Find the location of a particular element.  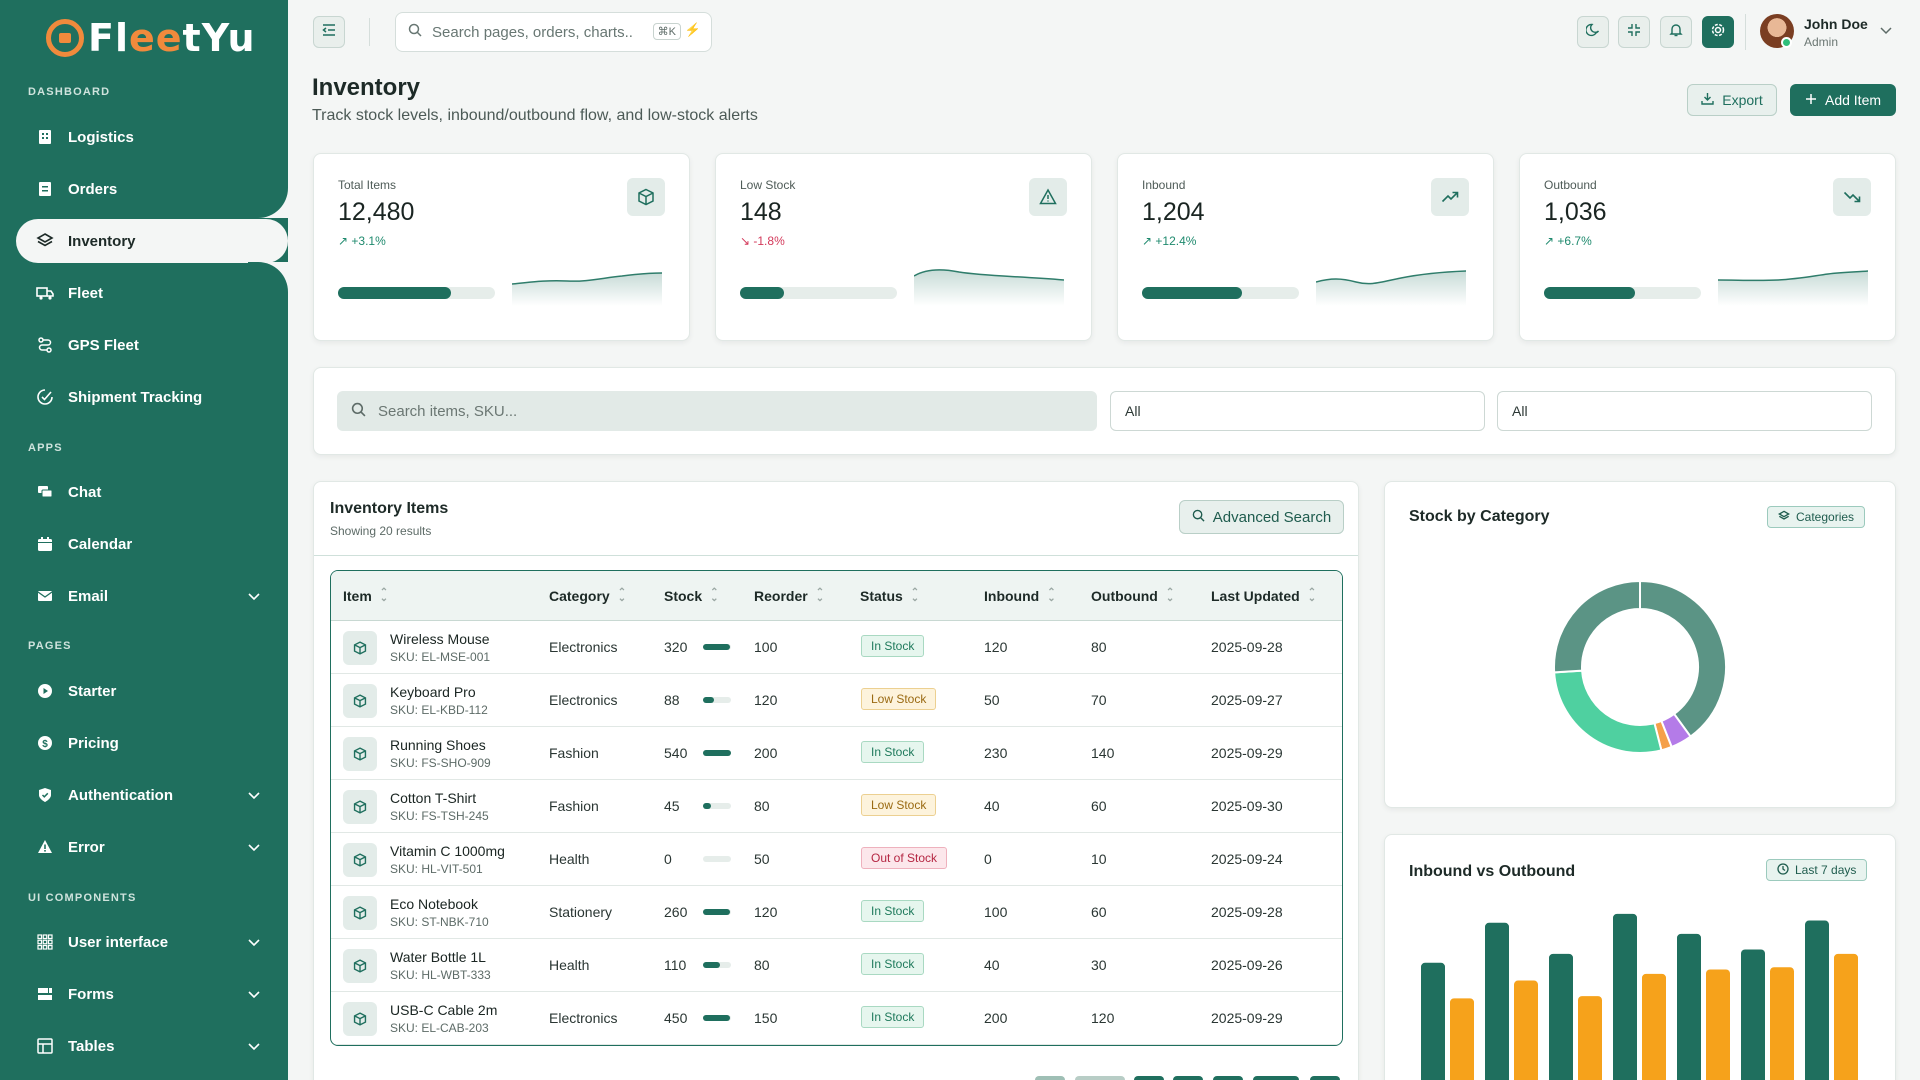

sidebar-item-orders: Orders is located at coordinates (144, 189).